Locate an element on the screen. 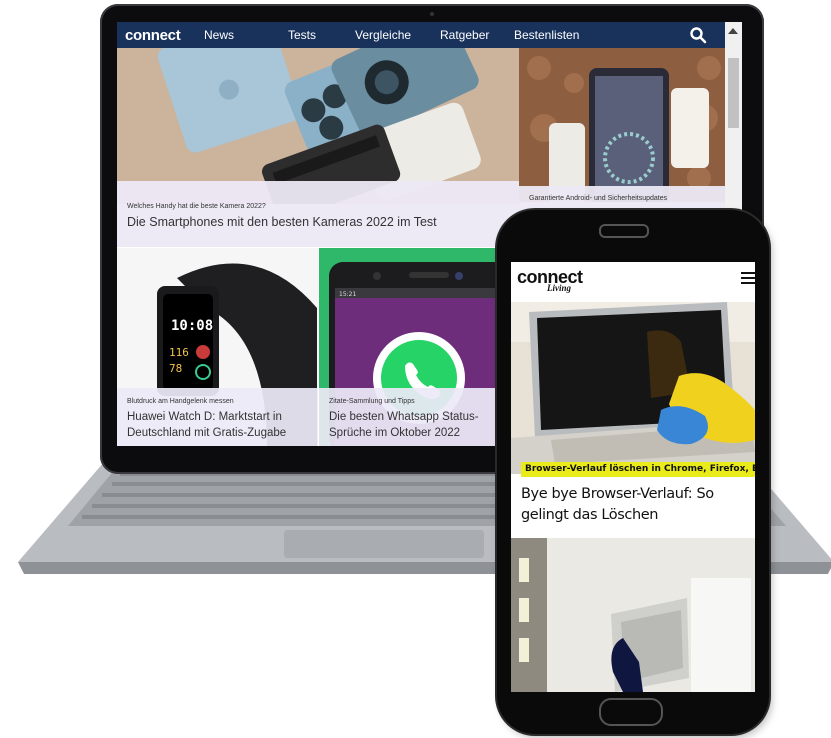 The width and height of the screenshot is (831, 738). nav-item-tests: Tests is located at coordinates (302, 35).